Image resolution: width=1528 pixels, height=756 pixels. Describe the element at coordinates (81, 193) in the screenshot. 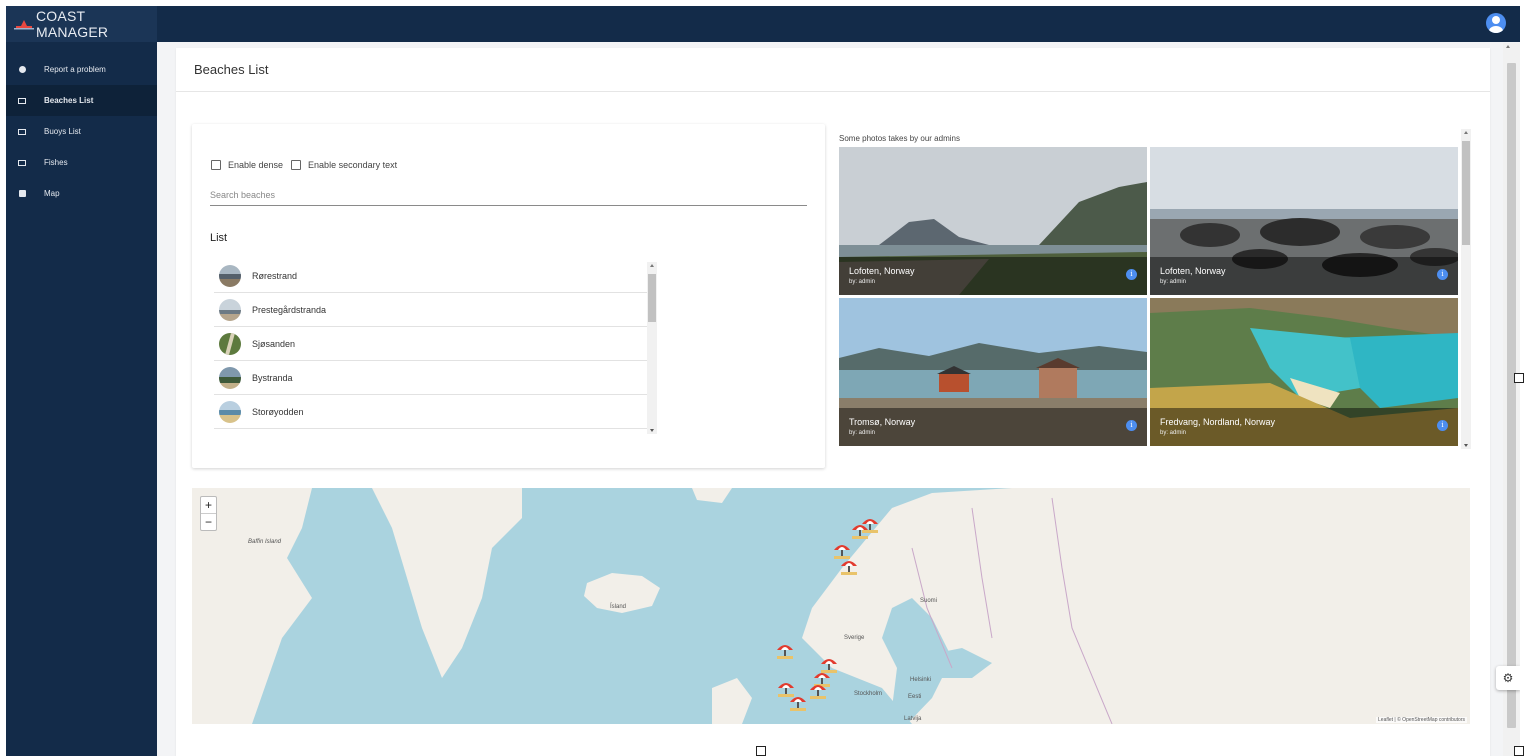

I see `sidebar-item-map: Map` at that location.